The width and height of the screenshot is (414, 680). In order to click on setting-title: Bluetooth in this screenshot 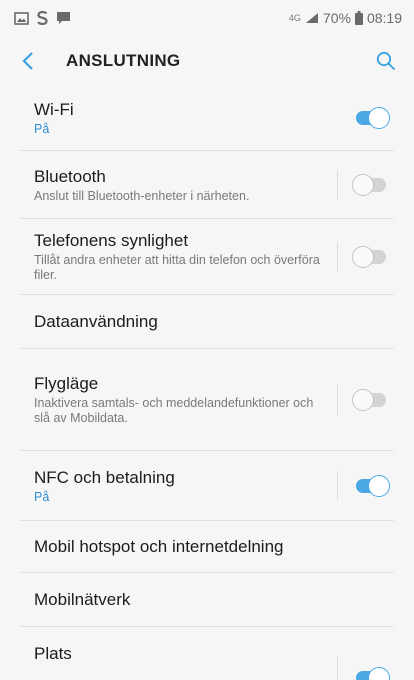, I will do `click(70, 176)`.